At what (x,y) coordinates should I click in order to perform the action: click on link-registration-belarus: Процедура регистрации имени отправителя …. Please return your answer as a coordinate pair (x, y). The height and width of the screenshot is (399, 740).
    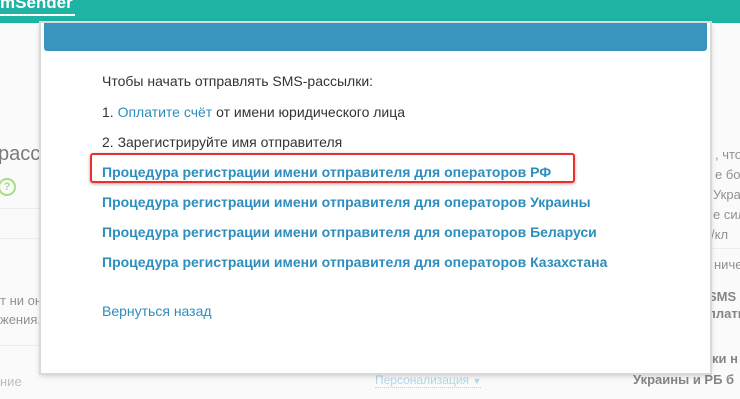
    Looking at the image, I should click on (349, 232).